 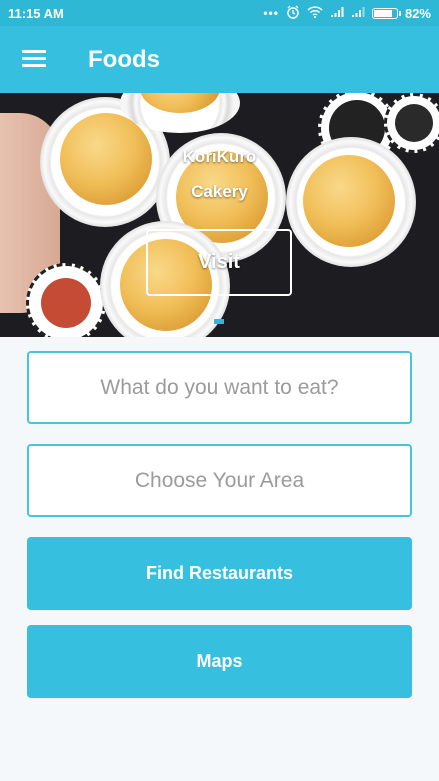 I want to click on page-title: Foods, so click(x=124, y=59).